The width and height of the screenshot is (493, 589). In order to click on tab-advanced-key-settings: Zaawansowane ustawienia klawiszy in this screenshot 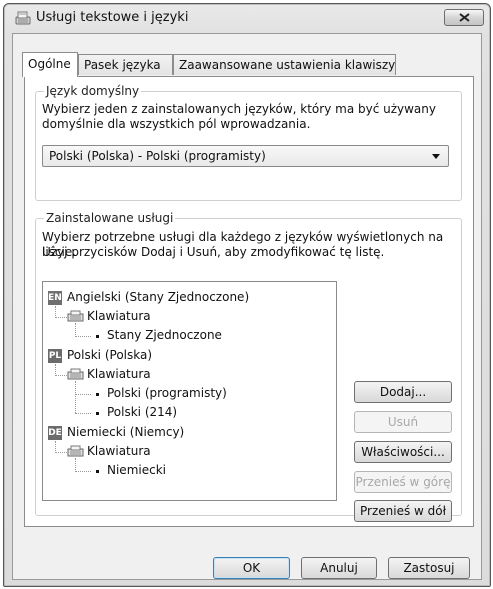, I will do `click(284, 64)`.